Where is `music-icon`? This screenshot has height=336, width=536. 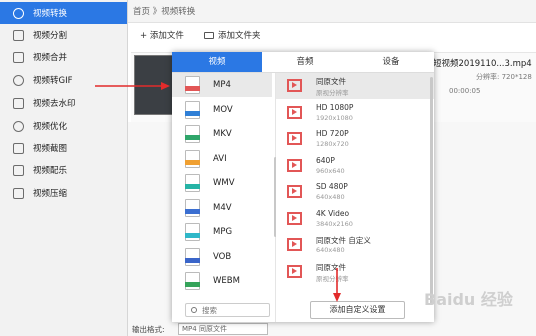
music-icon is located at coordinates (18, 170).